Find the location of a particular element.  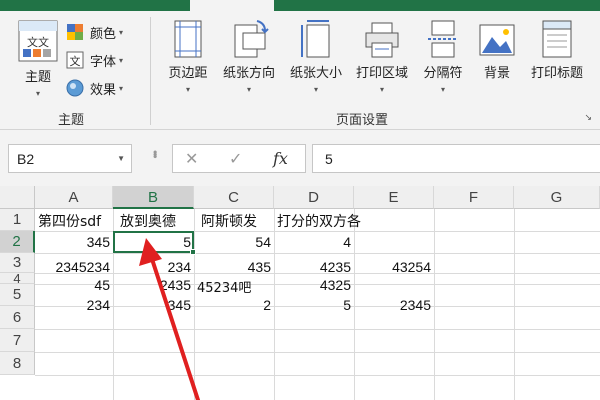

column-header-e: E is located at coordinates (394, 197).